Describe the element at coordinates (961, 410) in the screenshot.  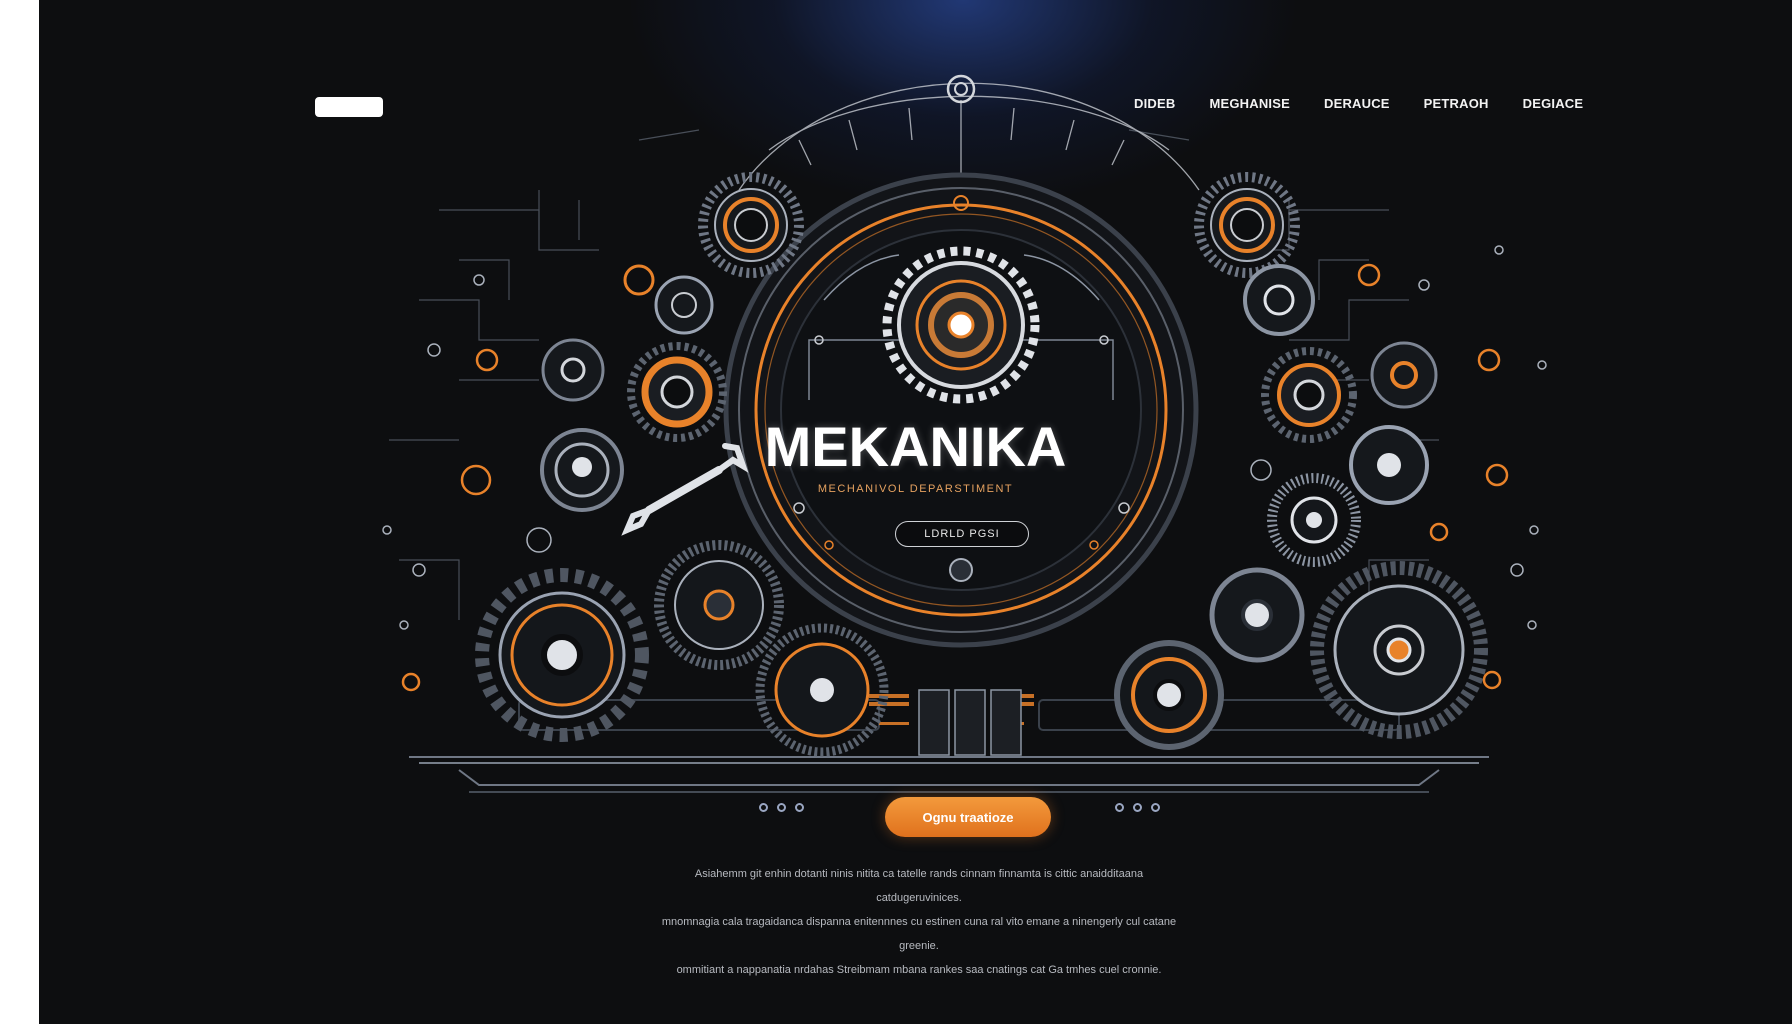
I see `main-dial` at that location.